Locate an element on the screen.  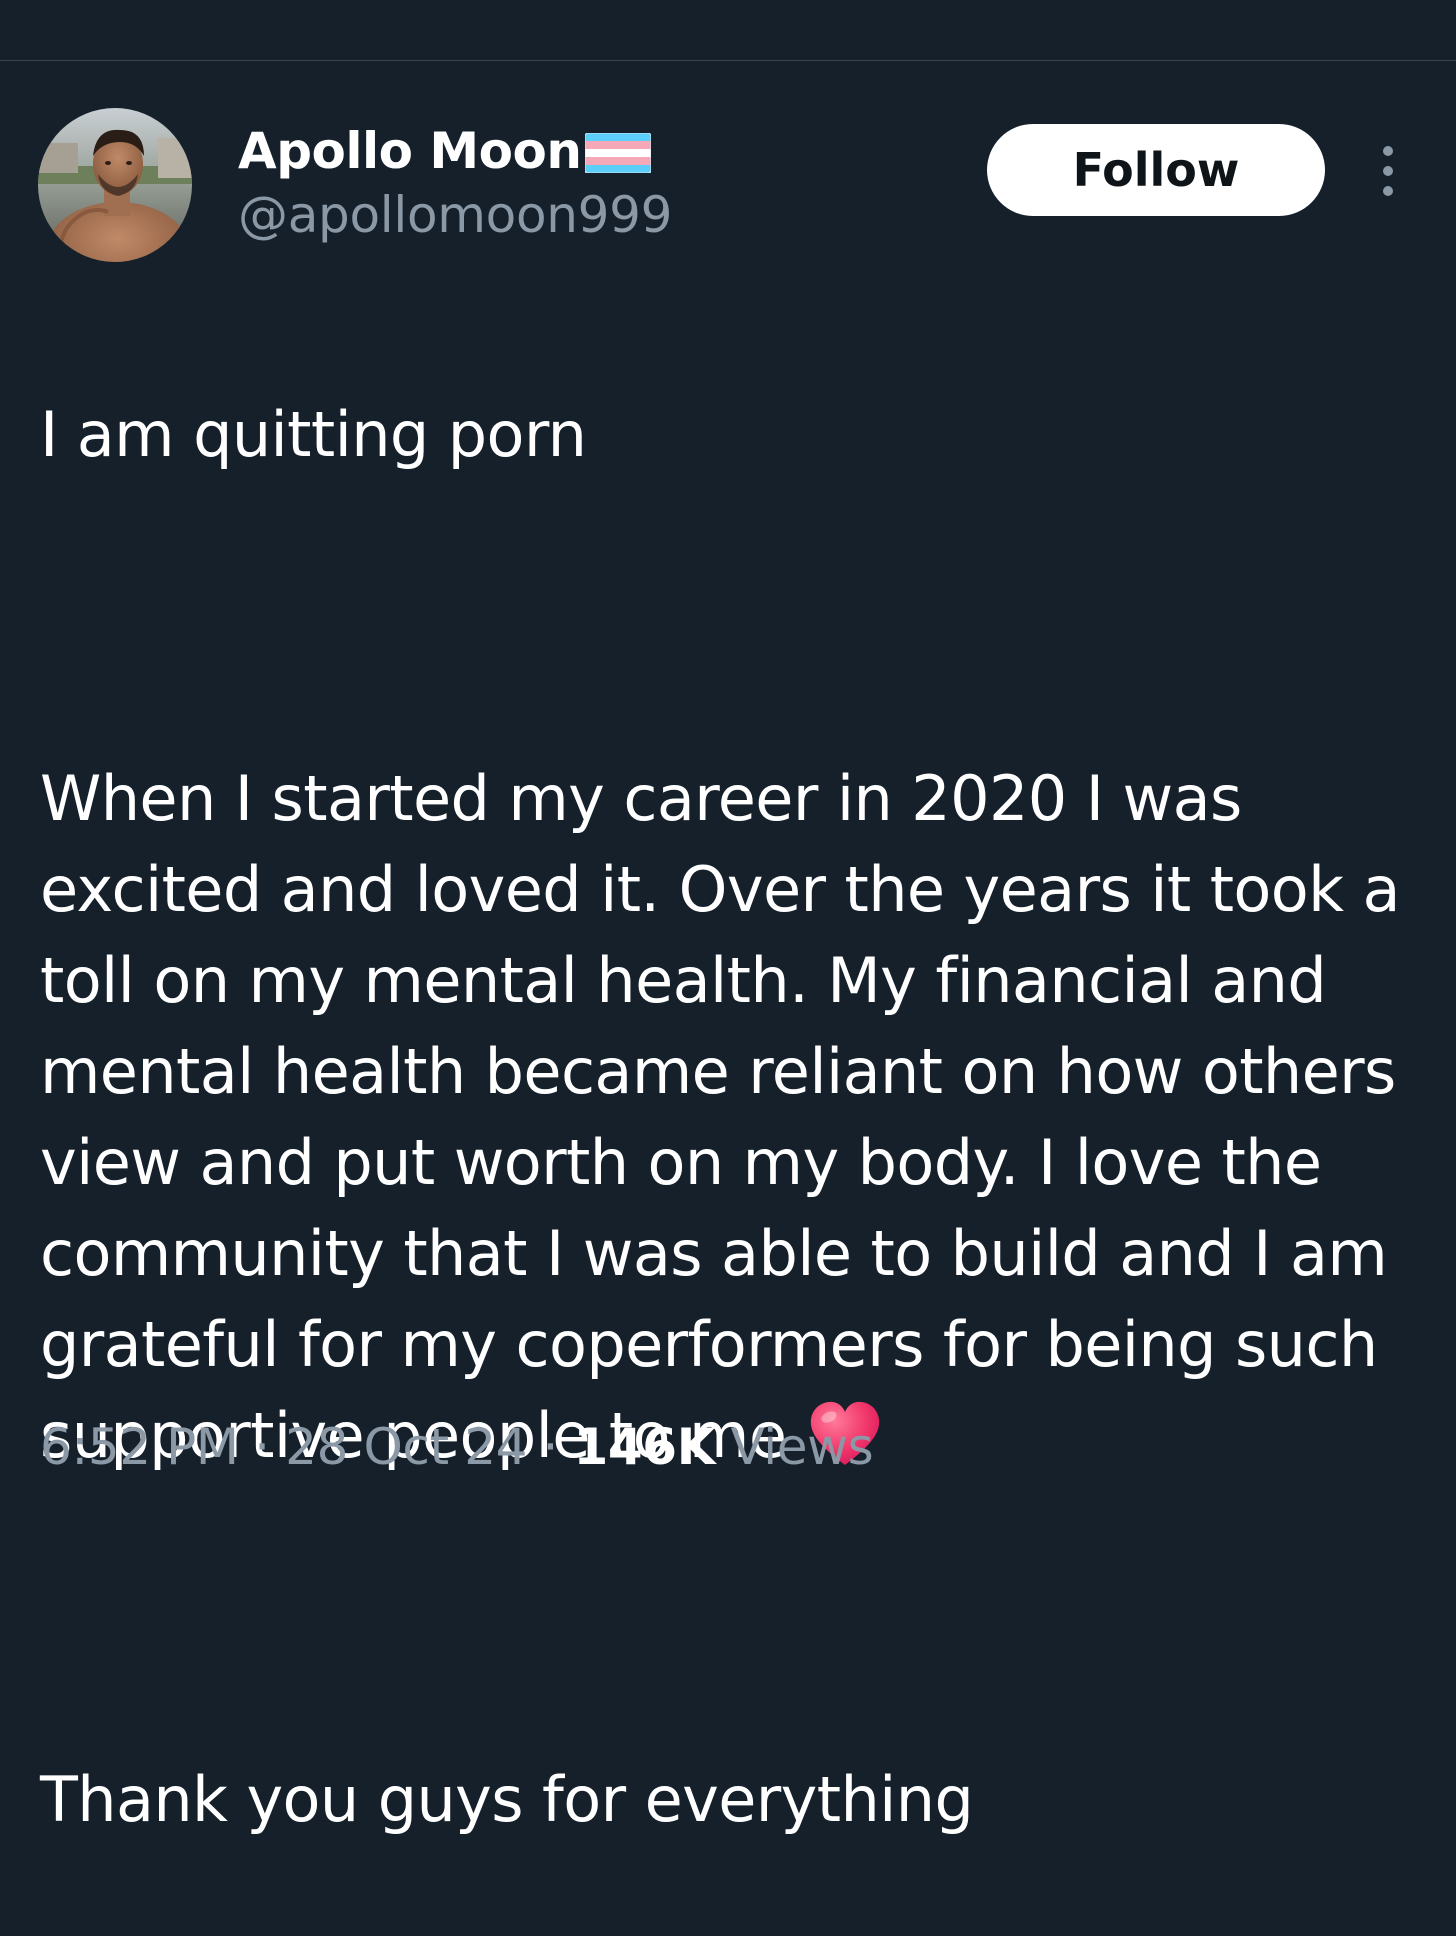
avatar-photo is located at coordinates (115, 185).